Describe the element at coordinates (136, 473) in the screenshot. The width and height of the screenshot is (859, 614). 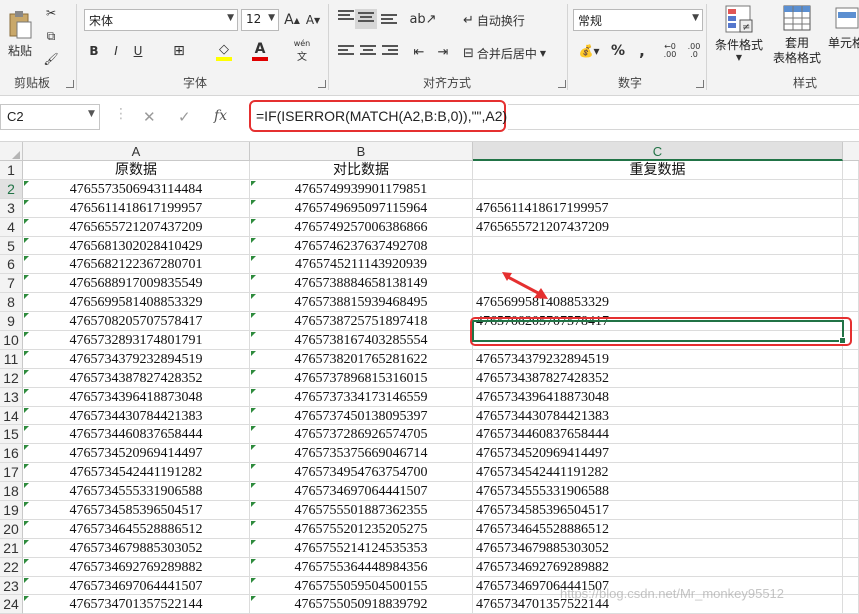
I see `cell-original: 4765734542441191282` at that location.